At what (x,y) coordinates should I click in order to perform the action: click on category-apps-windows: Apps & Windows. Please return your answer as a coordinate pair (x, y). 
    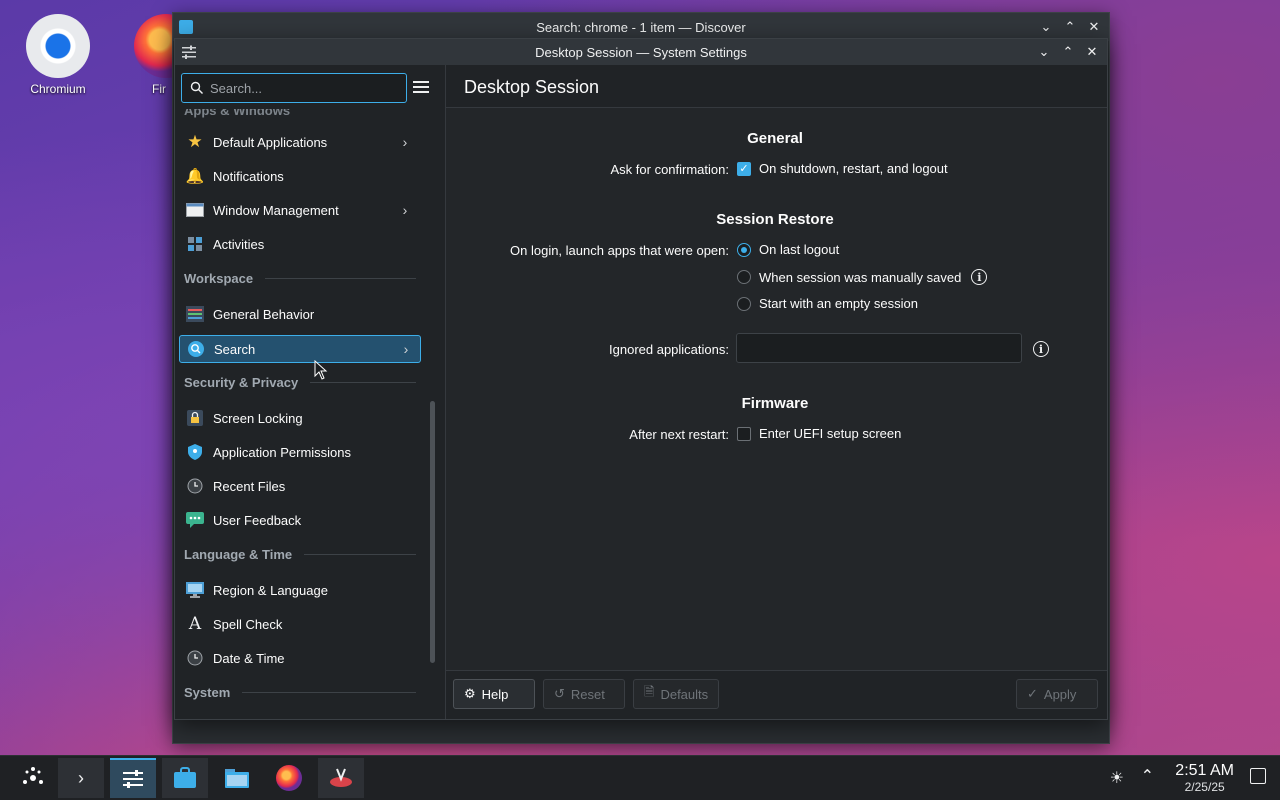
    Looking at the image, I should click on (300, 113).